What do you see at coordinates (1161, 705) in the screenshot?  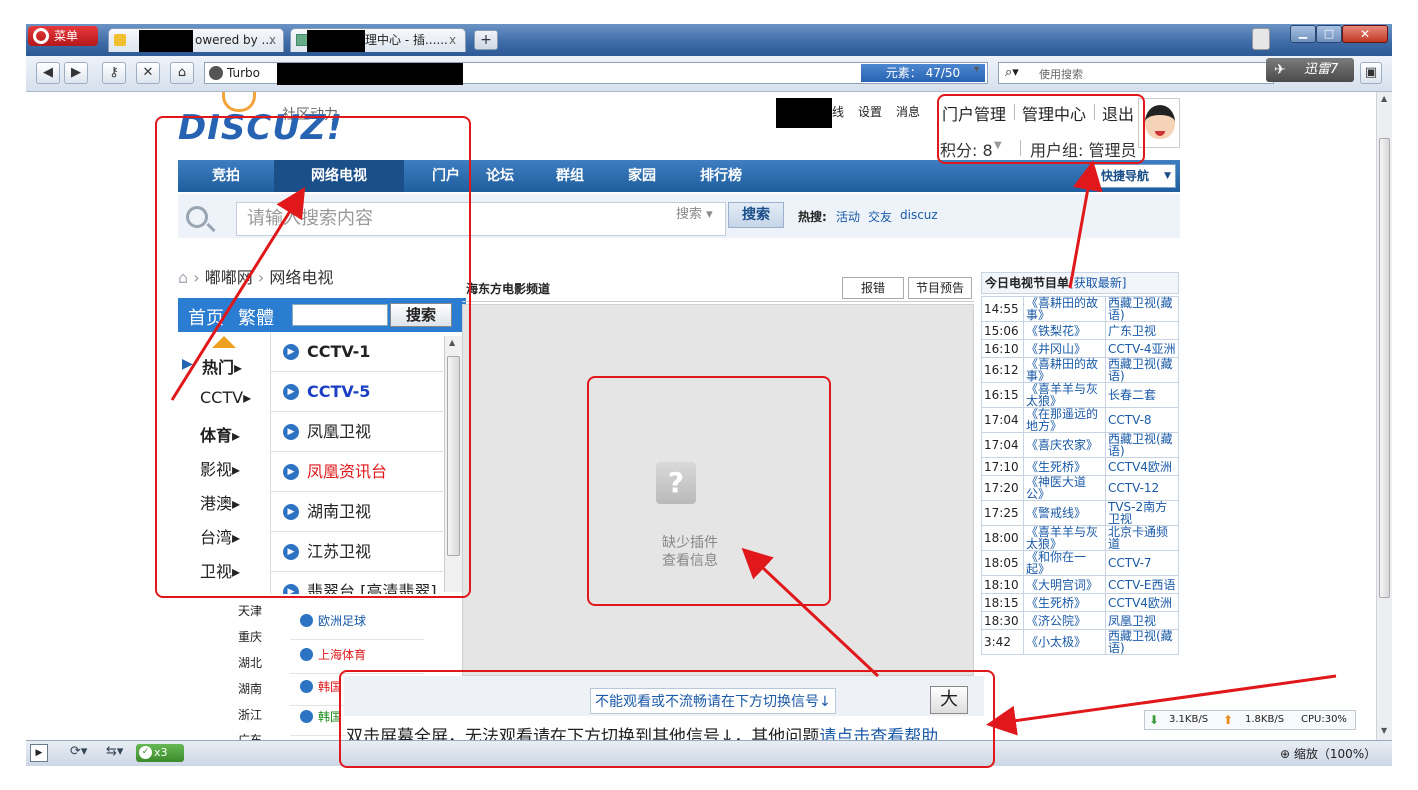 I see `arrow-to-help` at bounding box center [1161, 705].